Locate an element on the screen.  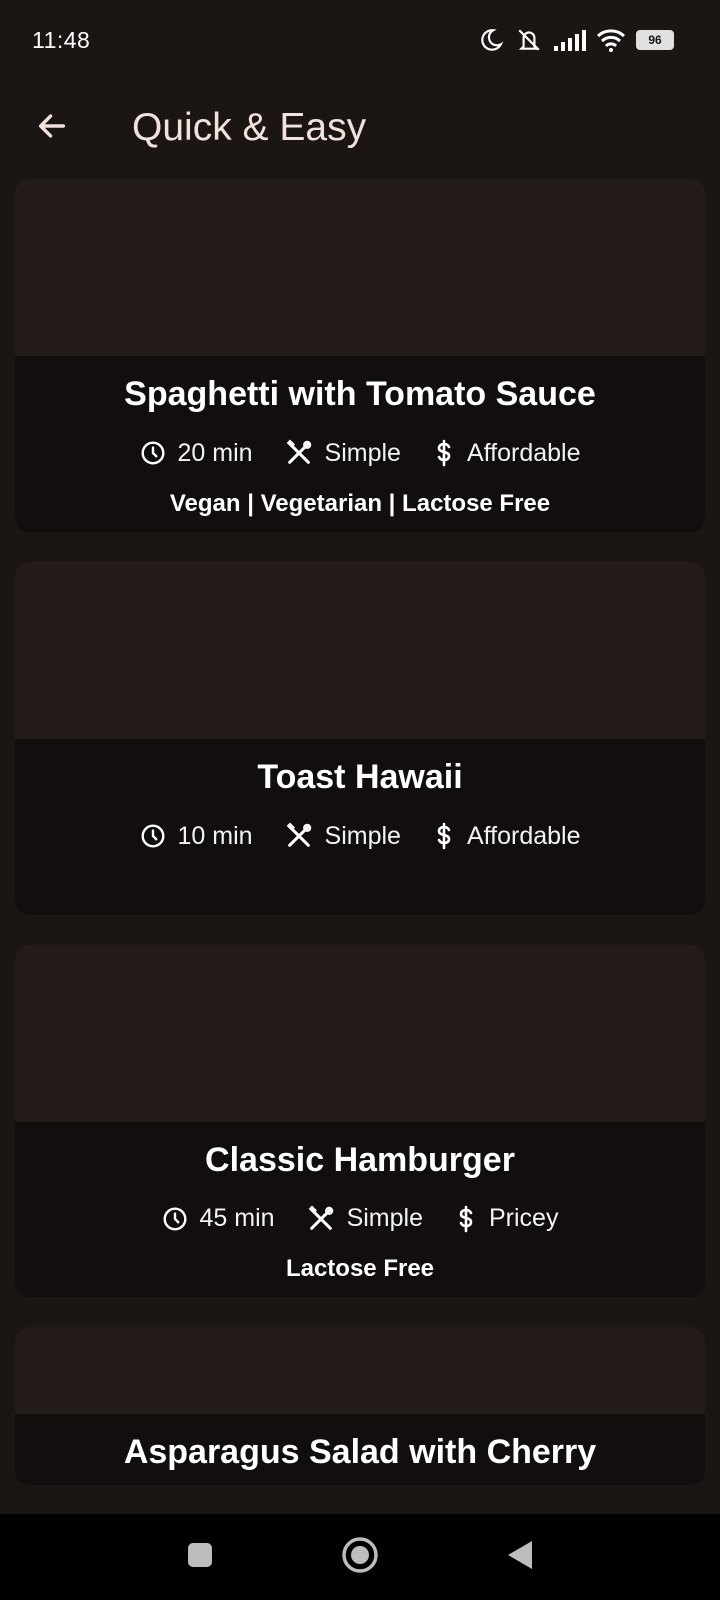
affordability-label: Pricey is located at coordinates (524, 1218).